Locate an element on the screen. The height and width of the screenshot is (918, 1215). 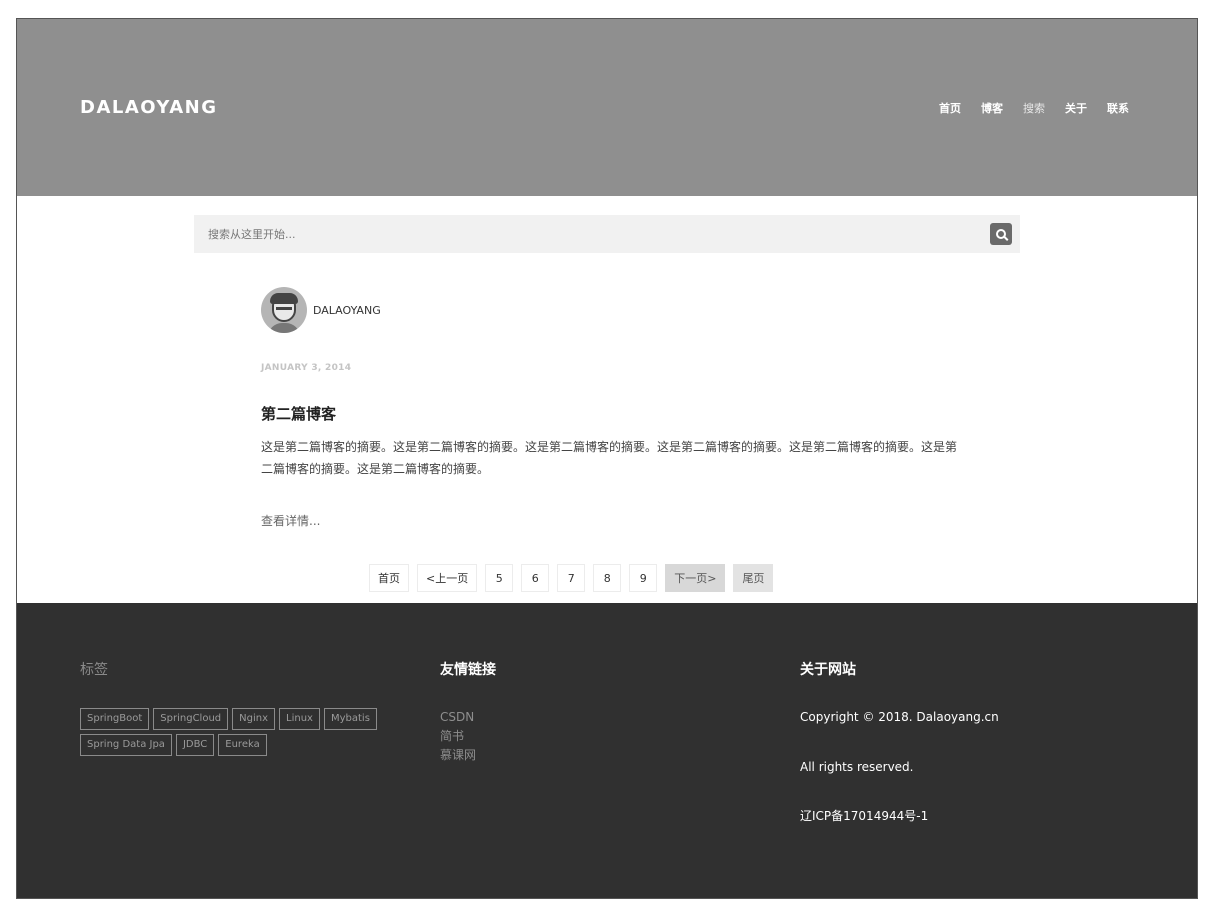
nav-item-search: 搜索 is located at coordinates (1034, 108).